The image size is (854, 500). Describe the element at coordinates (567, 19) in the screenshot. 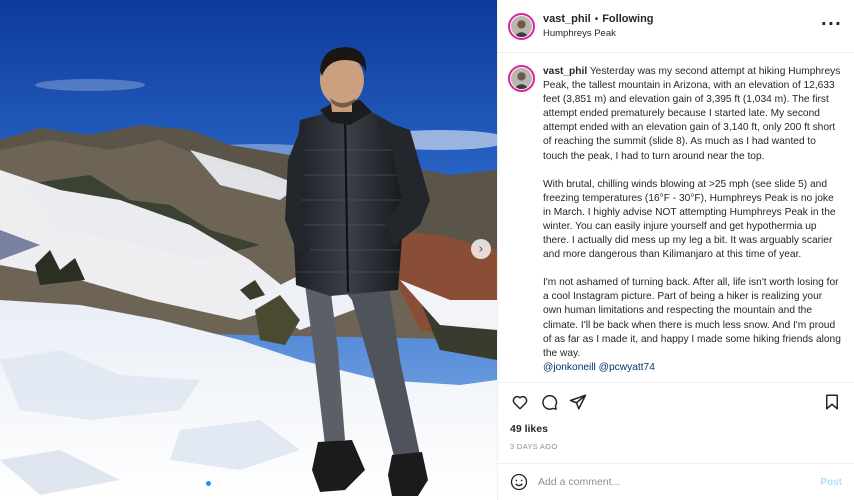

I see `author-username: vast_phil` at that location.